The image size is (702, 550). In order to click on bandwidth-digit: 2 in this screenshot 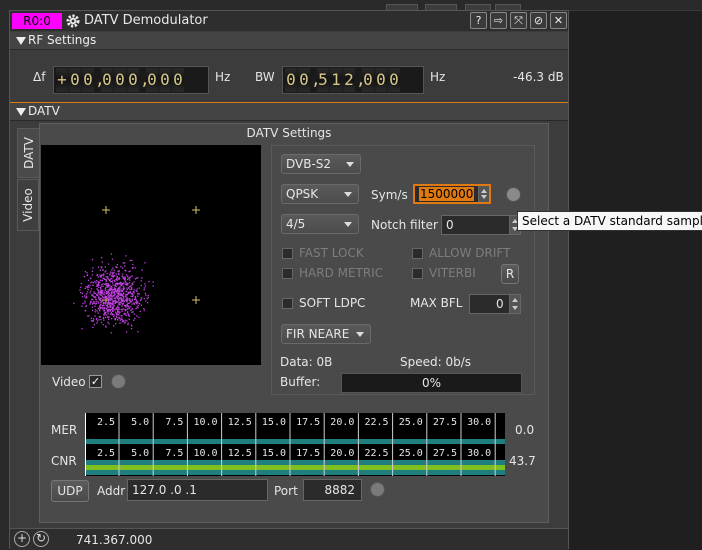, I will do `click(349, 80)`.